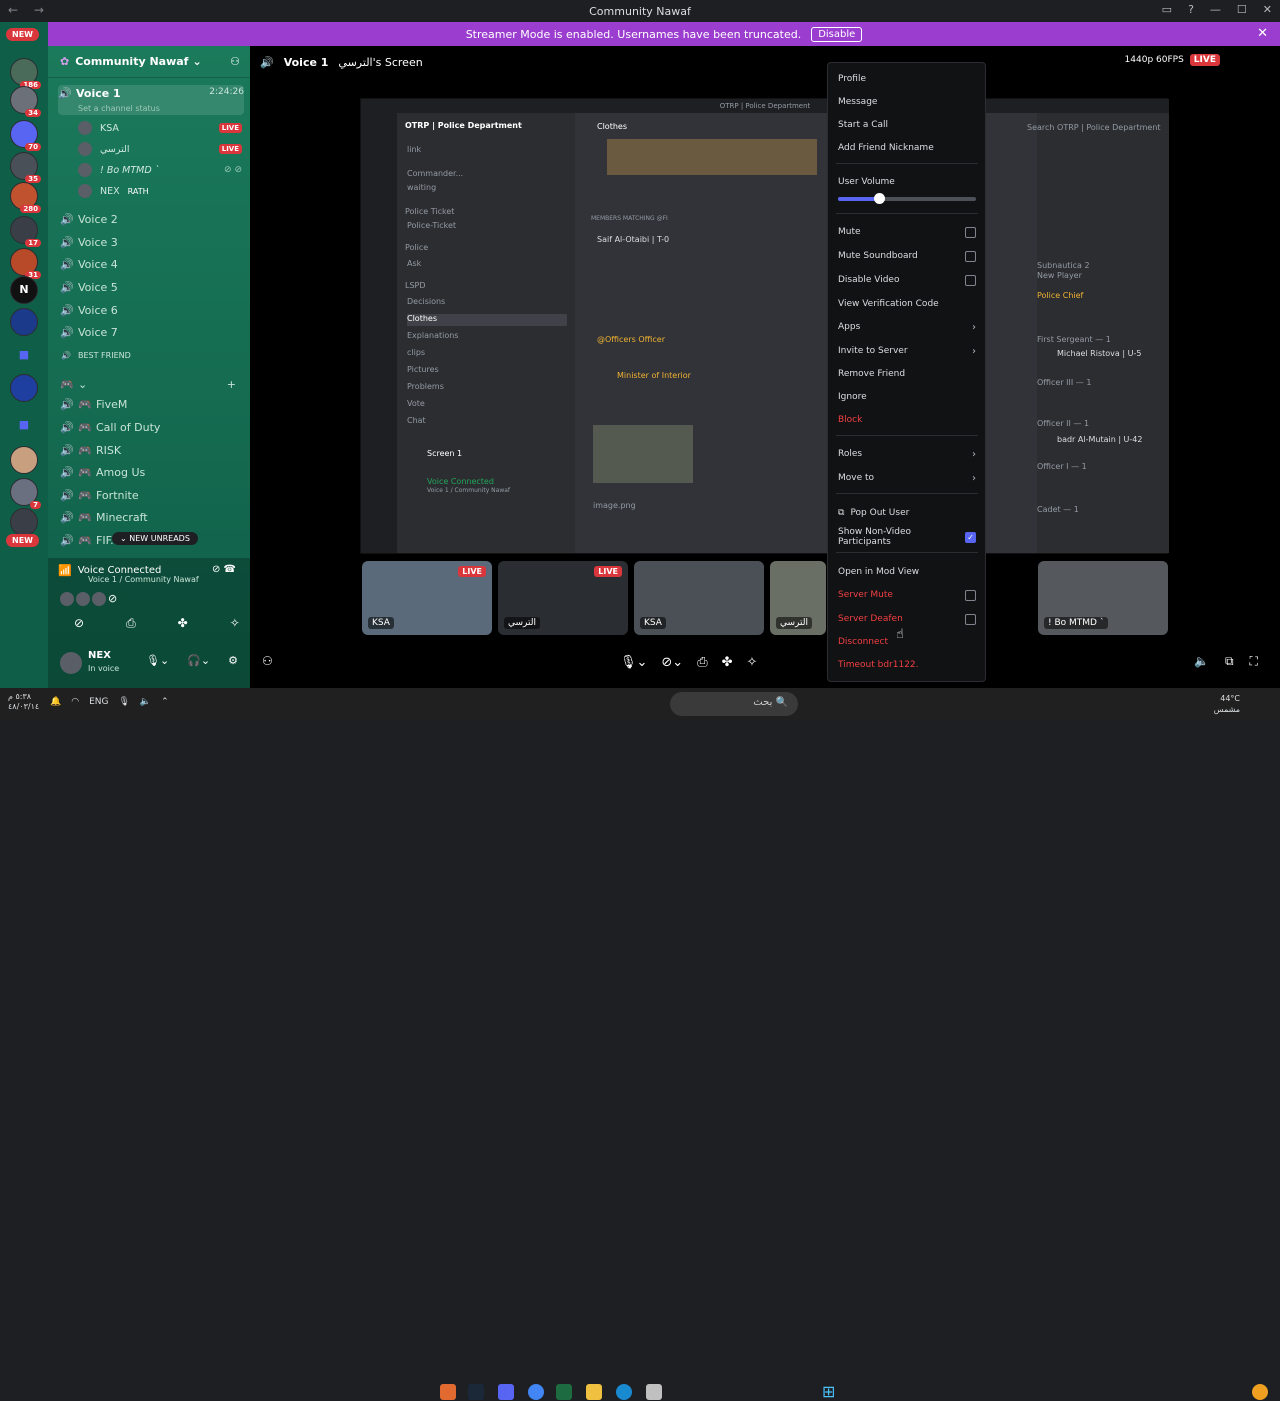 This screenshot has height=1401, width=1280. I want to click on channel-cod: 🔊 🎮 Call of Duty, so click(151, 427).